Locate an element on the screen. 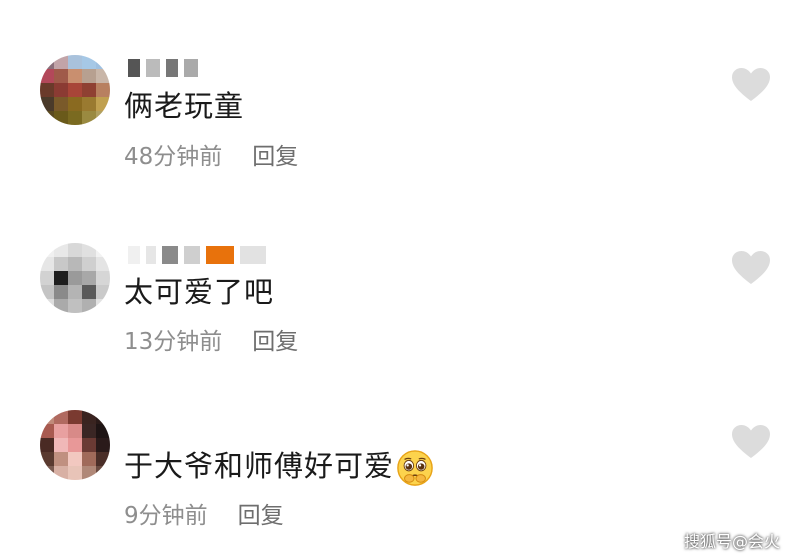 The width and height of the screenshot is (800, 560). watermark: 搜狐号@会火 is located at coordinates (731, 541).